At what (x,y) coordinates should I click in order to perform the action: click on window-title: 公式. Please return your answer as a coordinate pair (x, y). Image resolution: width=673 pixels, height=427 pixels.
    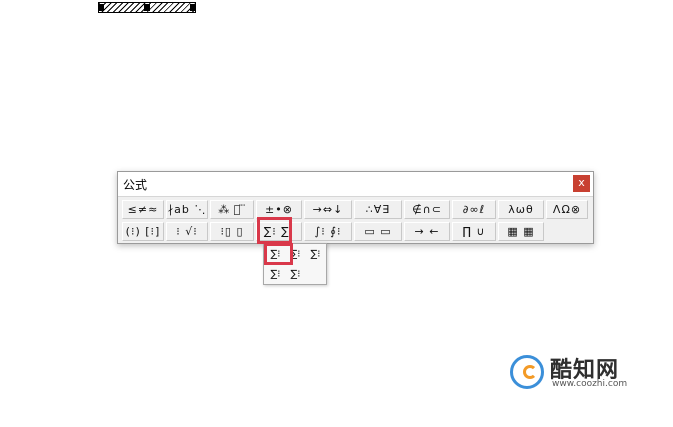
    Looking at the image, I should click on (135, 185).